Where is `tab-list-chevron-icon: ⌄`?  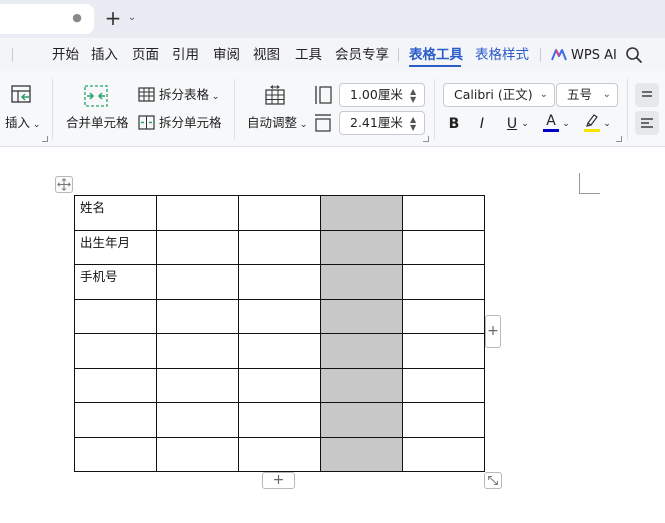 tab-list-chevron-icon: ⌄ is located at coordinates (132, 18).